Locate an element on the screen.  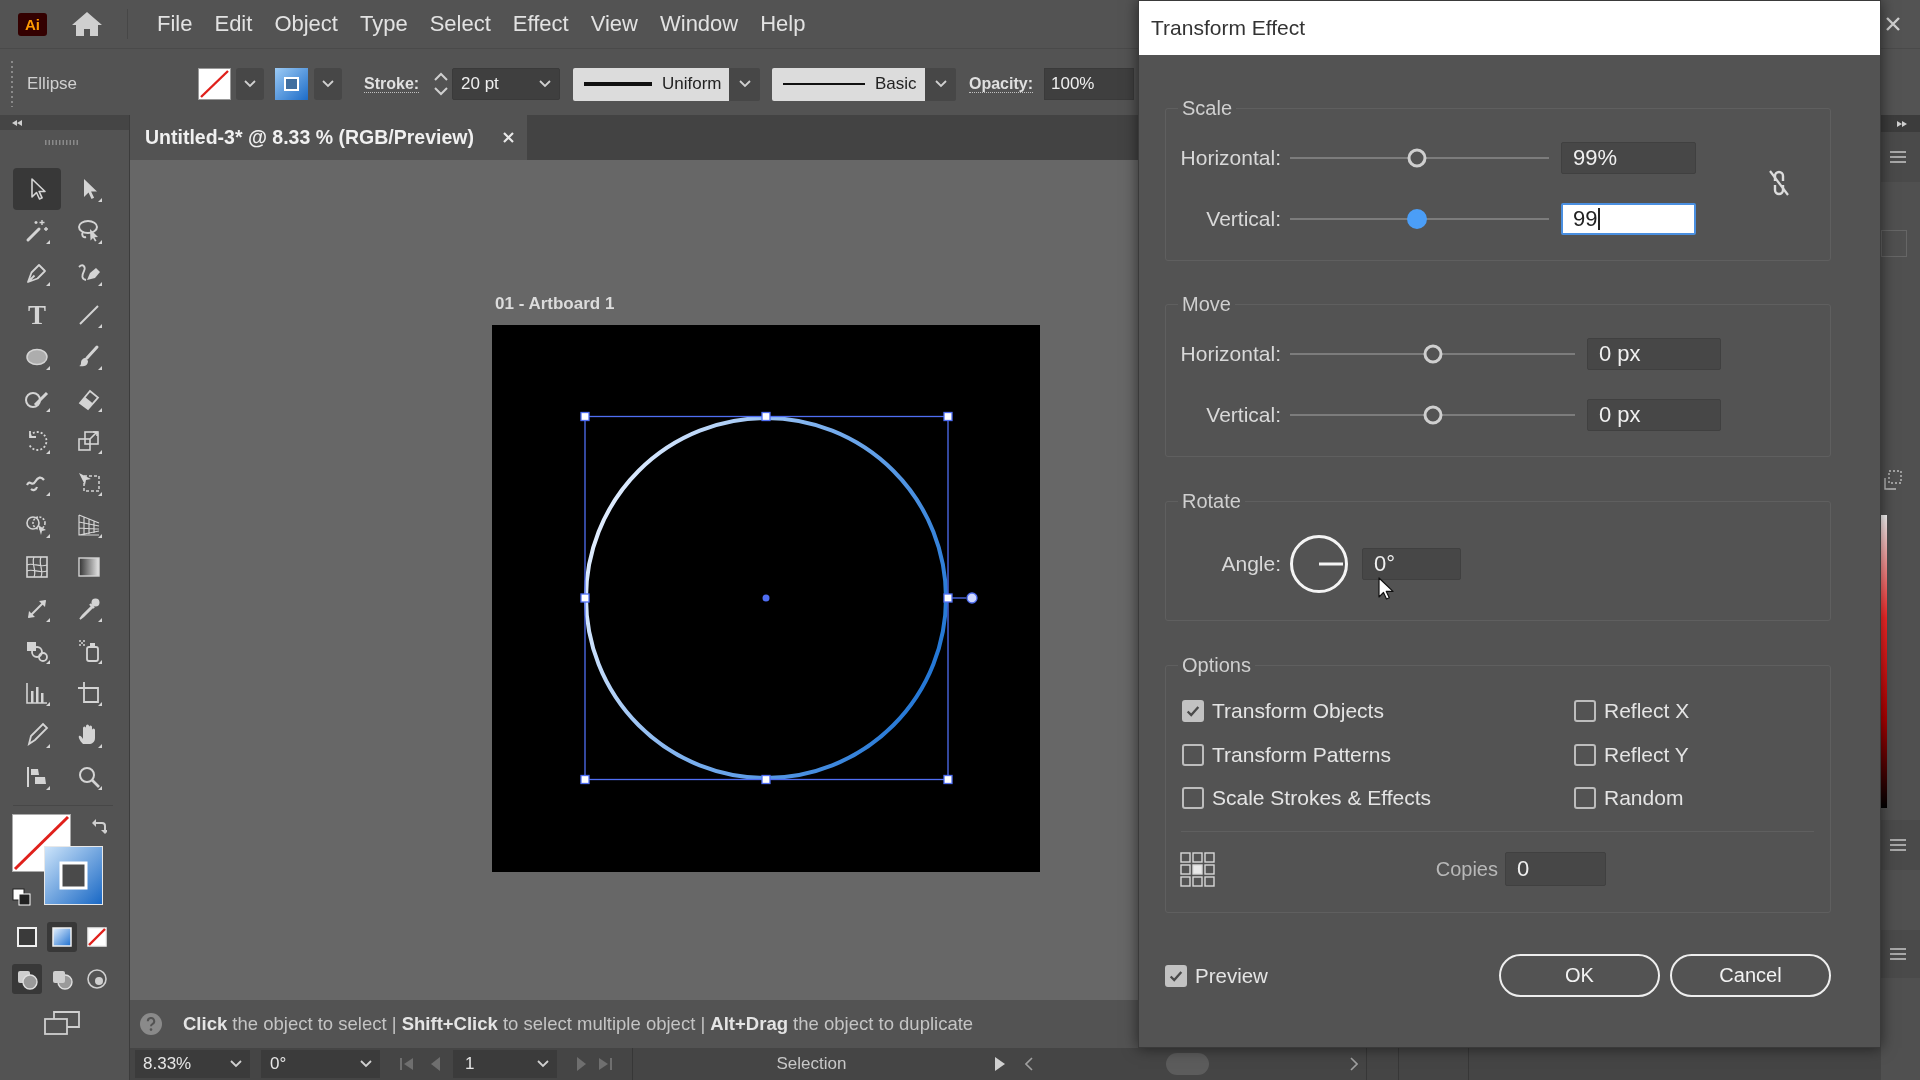
collapse-arrows-icon is located at coordinates (17, 122).